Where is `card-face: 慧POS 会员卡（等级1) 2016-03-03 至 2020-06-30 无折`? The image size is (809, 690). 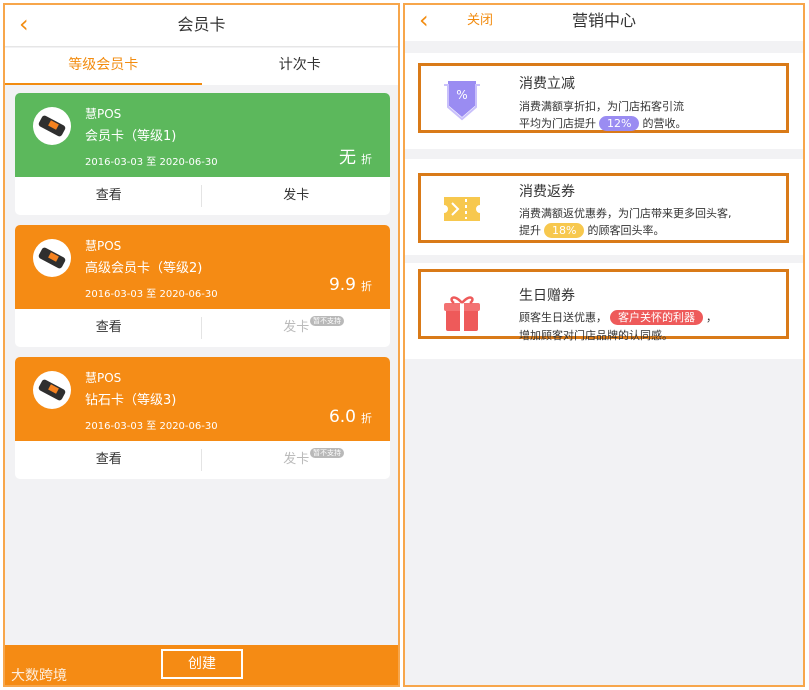 card-face: 慧POS 会员卡（等级1) 2016-03-03 至 2020-06-30 无折 is located at coordinates (202, 135).